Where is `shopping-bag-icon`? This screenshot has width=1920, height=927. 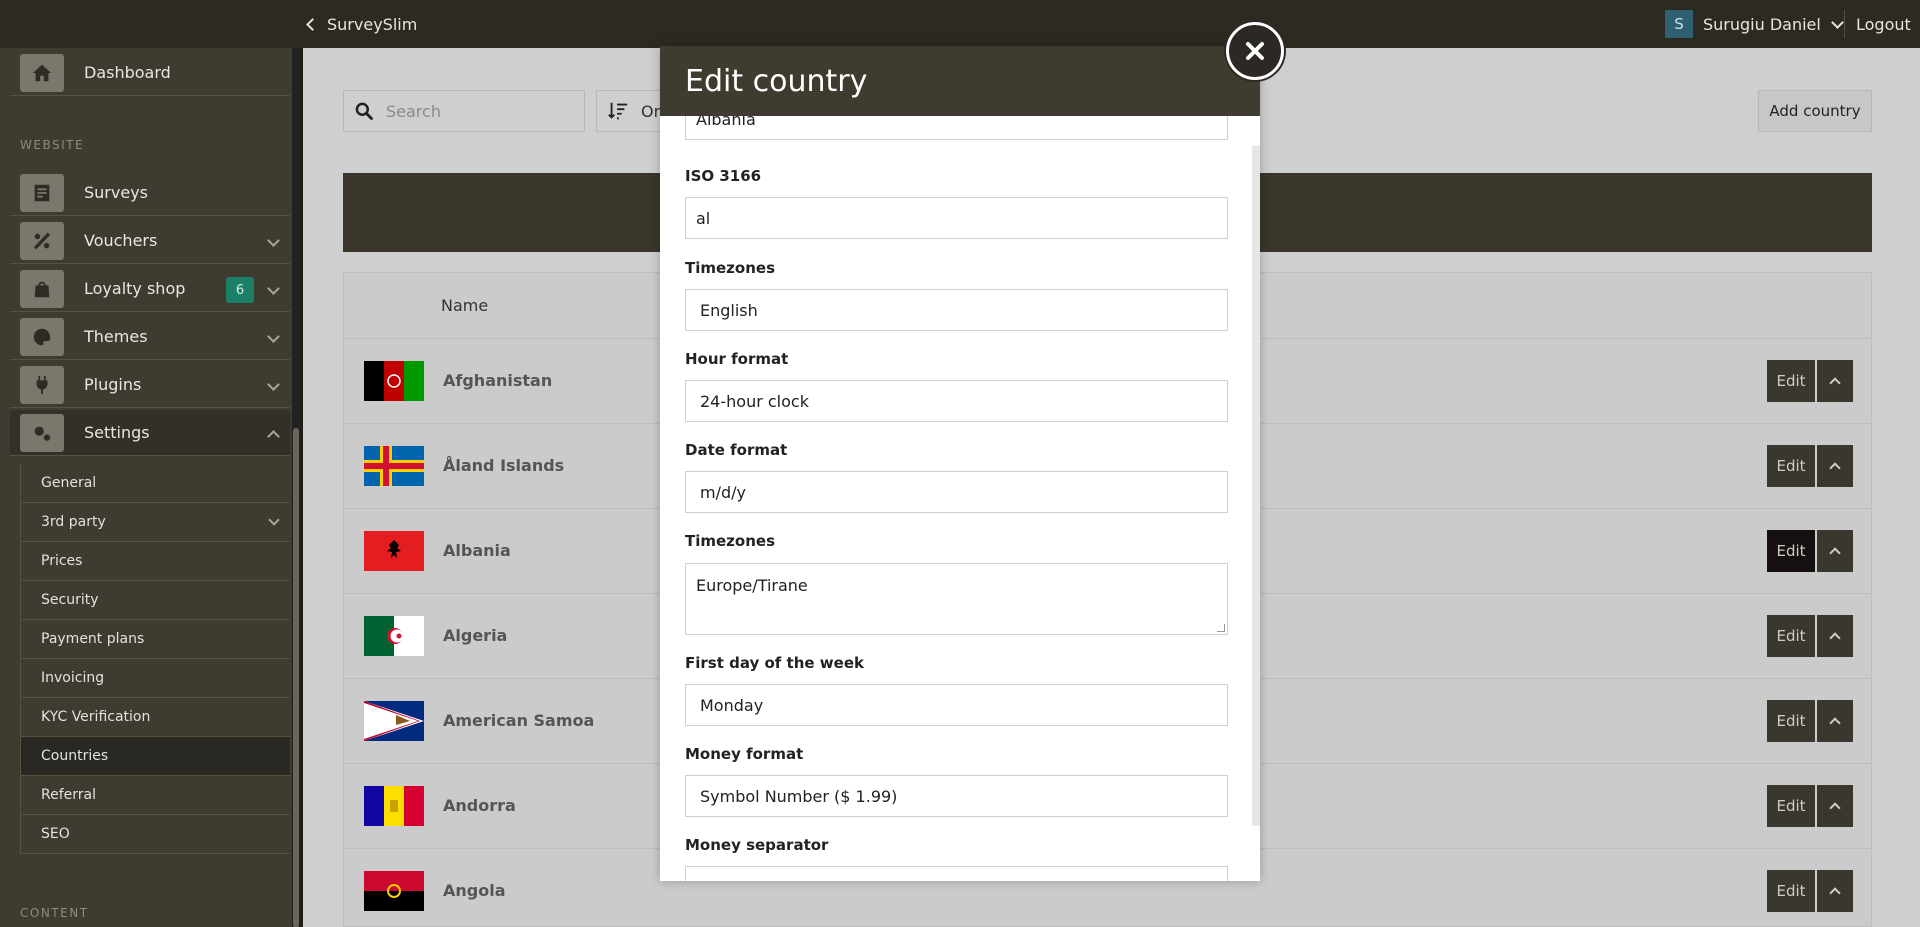 shopping-bag-icon is located at coordinates (42, 288).